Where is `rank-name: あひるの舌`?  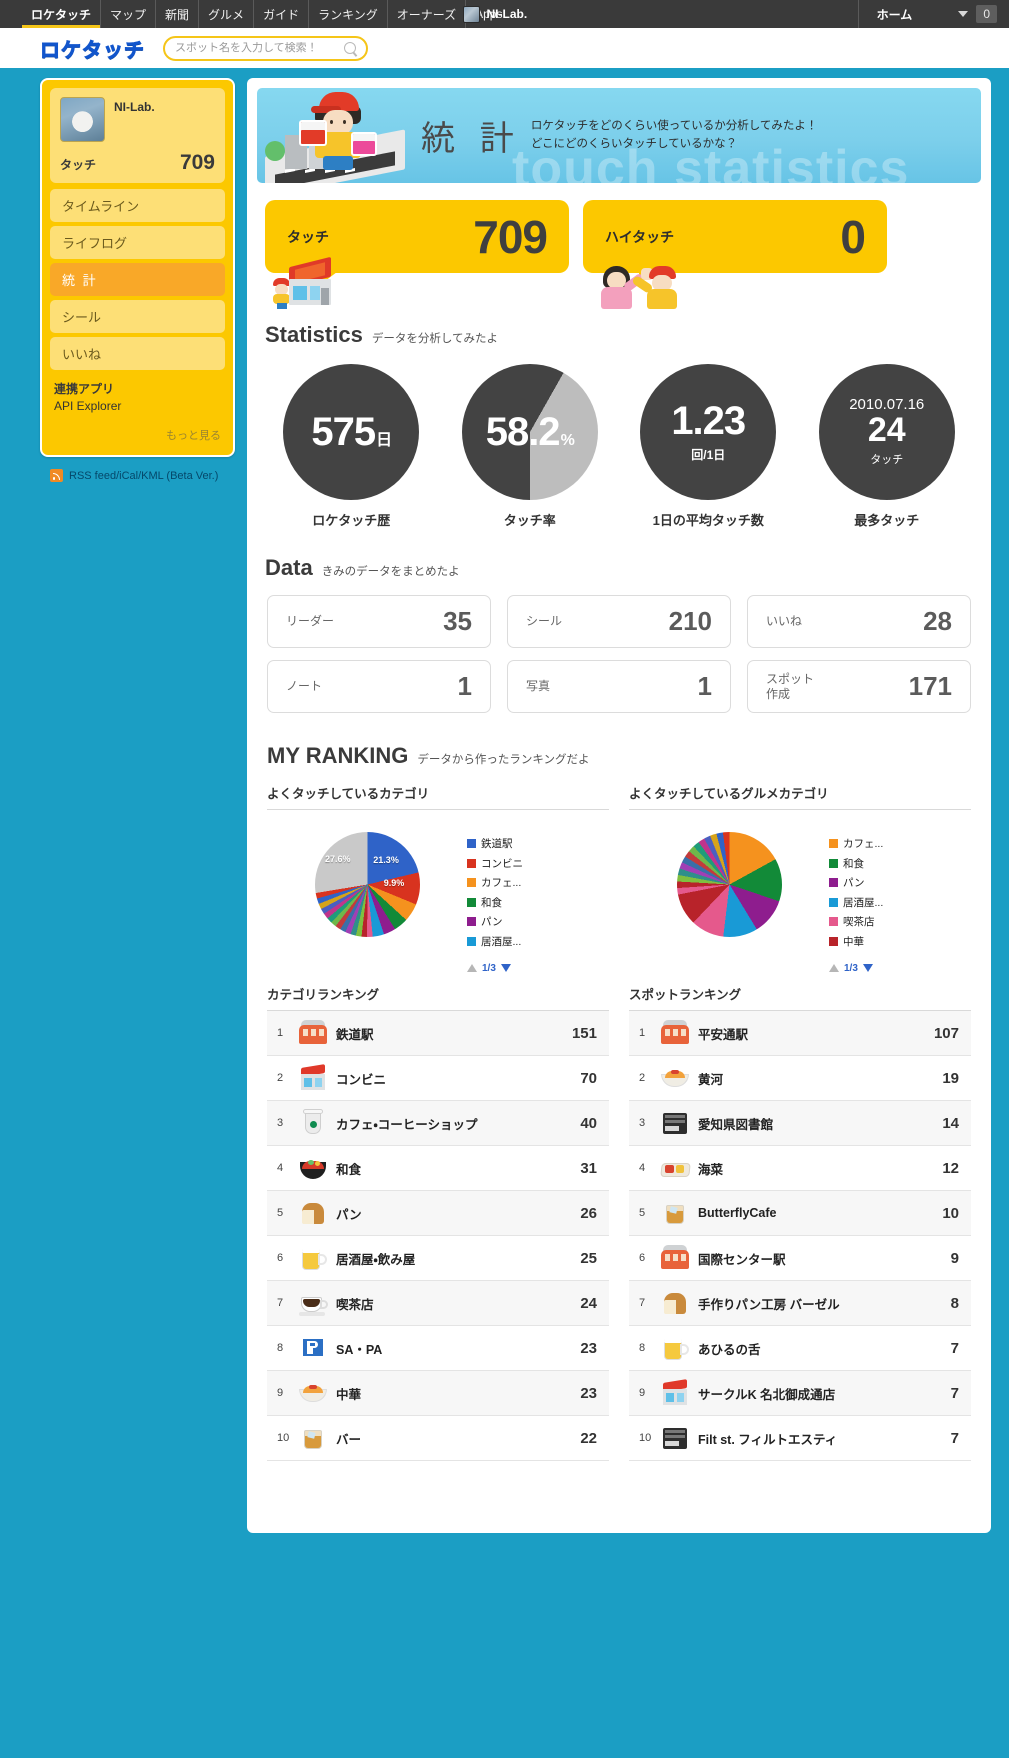 rank-name: あひるの舌 is located at coordinates (824, 1348).